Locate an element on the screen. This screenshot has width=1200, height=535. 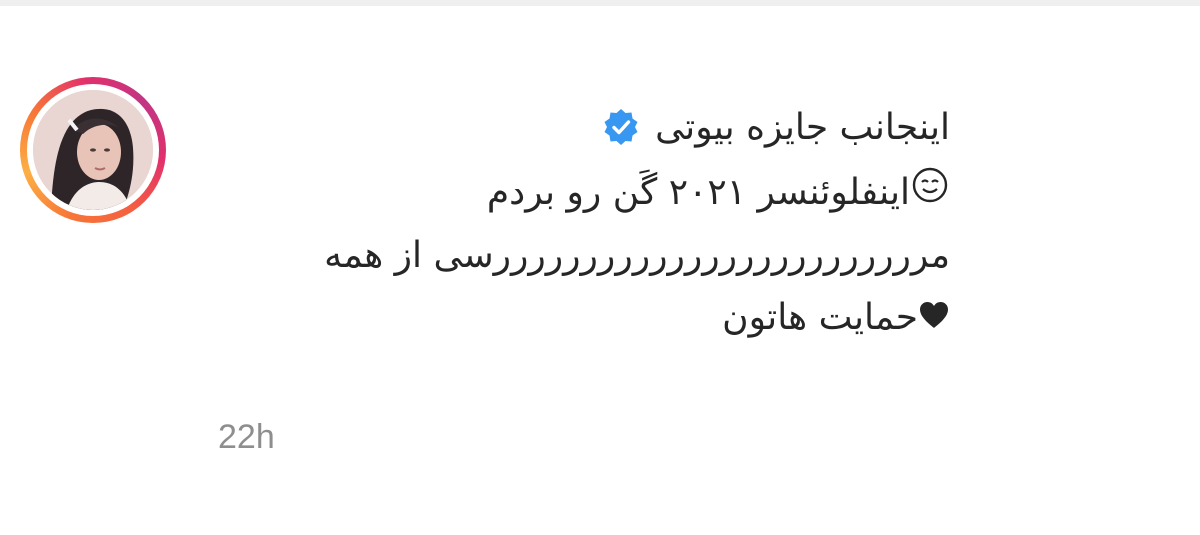
comment-text-3: حمایت هاتون is located at coordinates (820, 317).